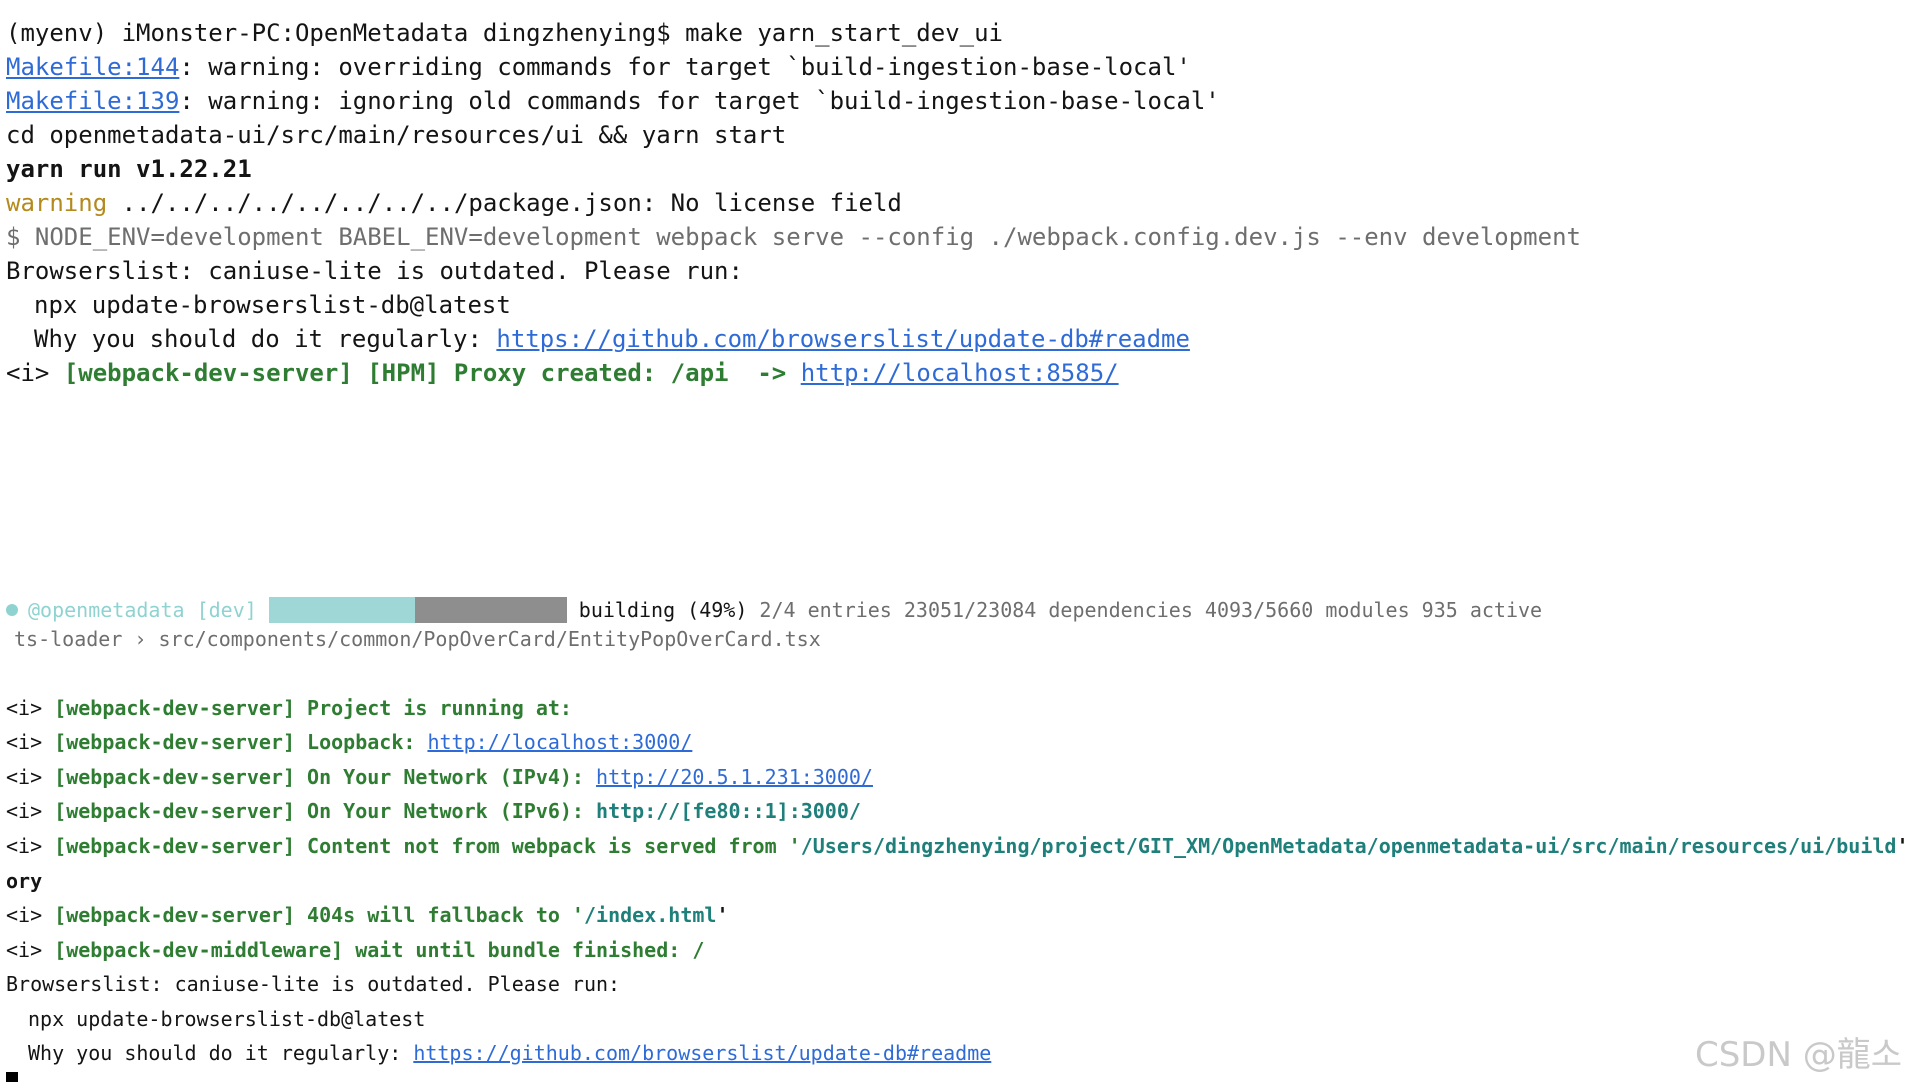 The image size is (1910, 1082). Describe the element at coordinates (92, 101) in the screenshot. I see `makefile-139-link: Makefile:139` at that location.